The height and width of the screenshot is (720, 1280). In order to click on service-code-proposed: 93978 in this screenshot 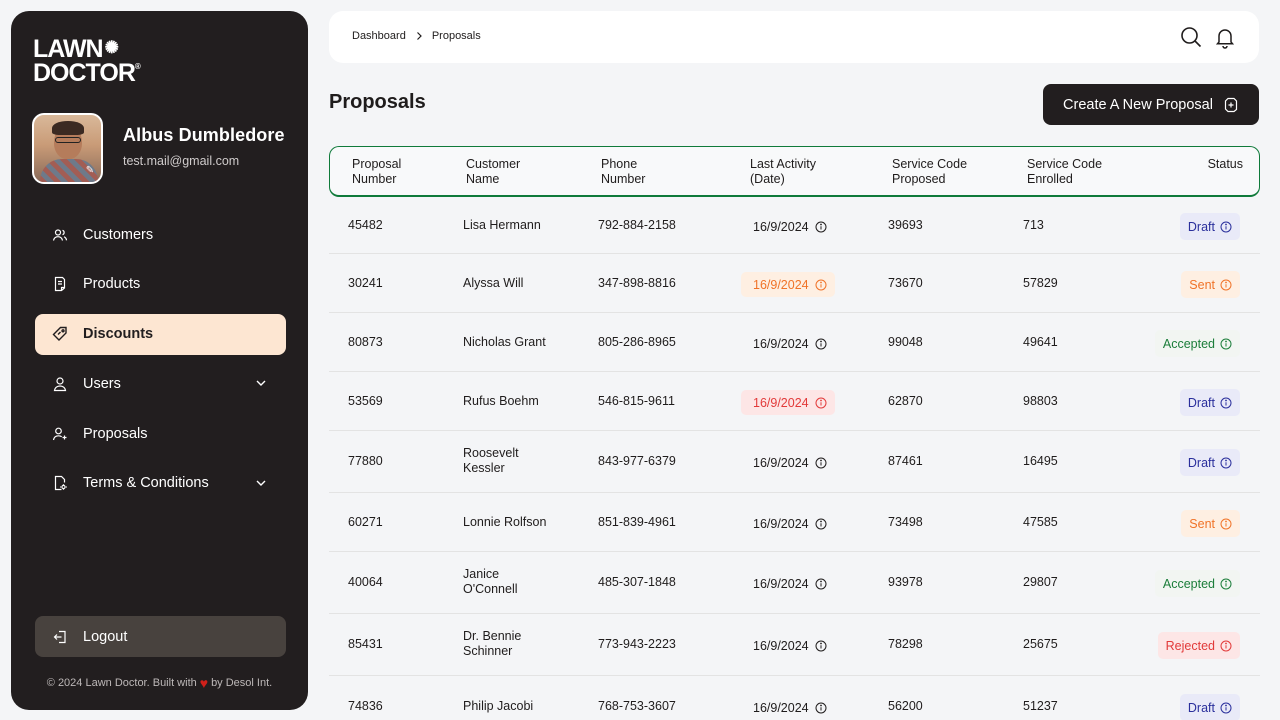, I will do `click(905, 582)`.